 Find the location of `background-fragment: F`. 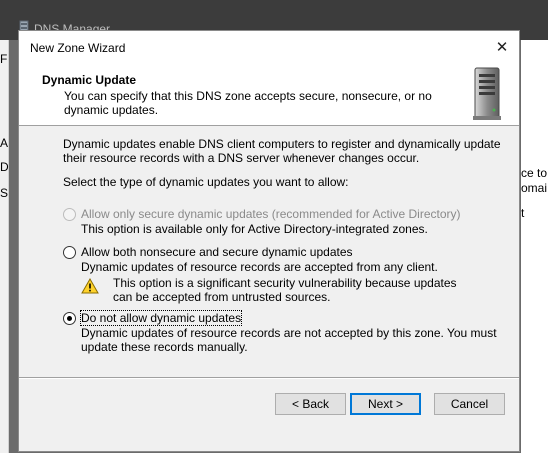

background-fragment: F is located at coordinates (4, 59).